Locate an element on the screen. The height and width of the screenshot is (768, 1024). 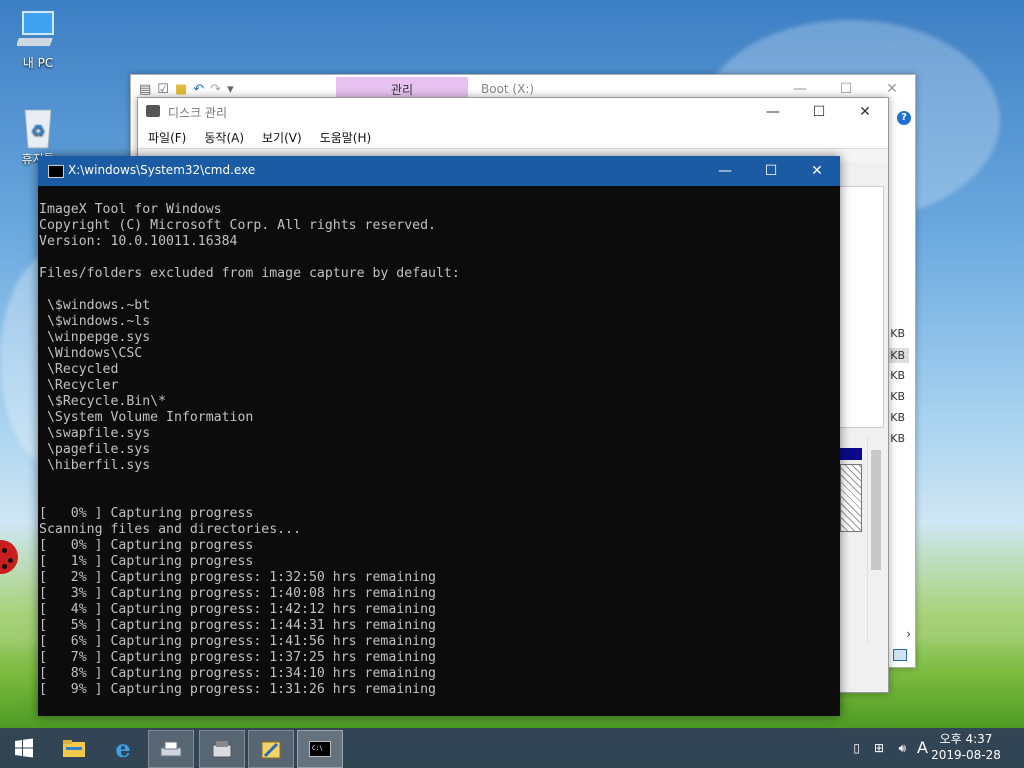
console-line: \$windows.~ls is located at coordinates (95, 321).